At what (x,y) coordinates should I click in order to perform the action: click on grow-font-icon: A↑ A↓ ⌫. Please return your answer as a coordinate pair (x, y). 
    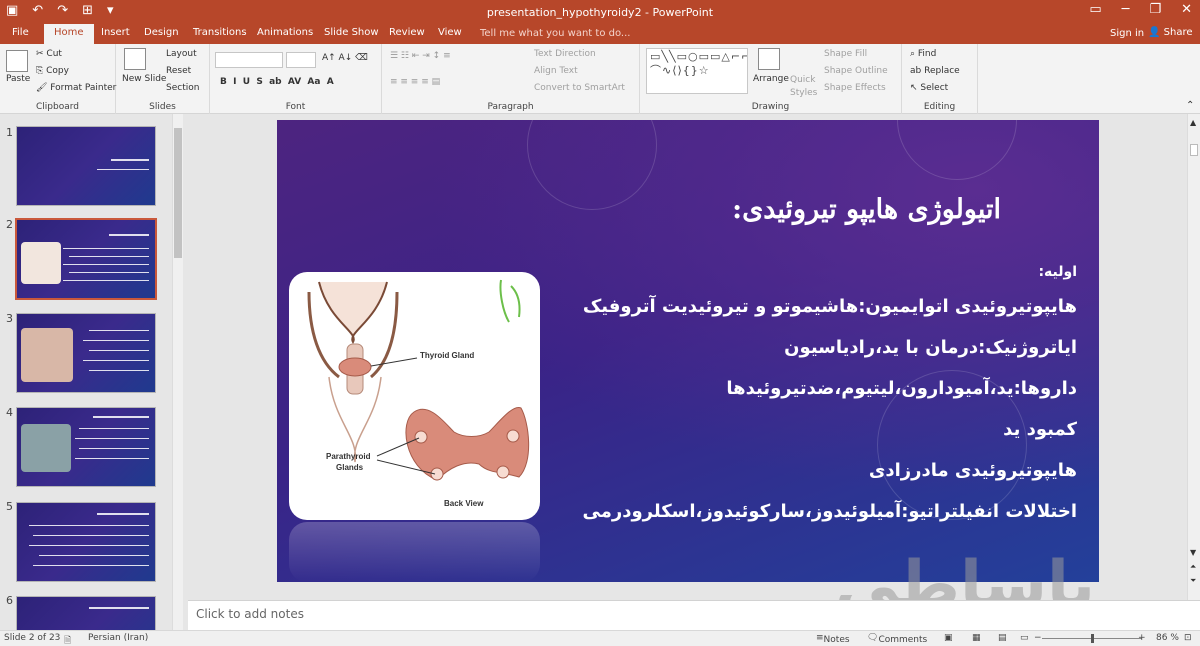
    Looking at the image, I should click on (345, 58).